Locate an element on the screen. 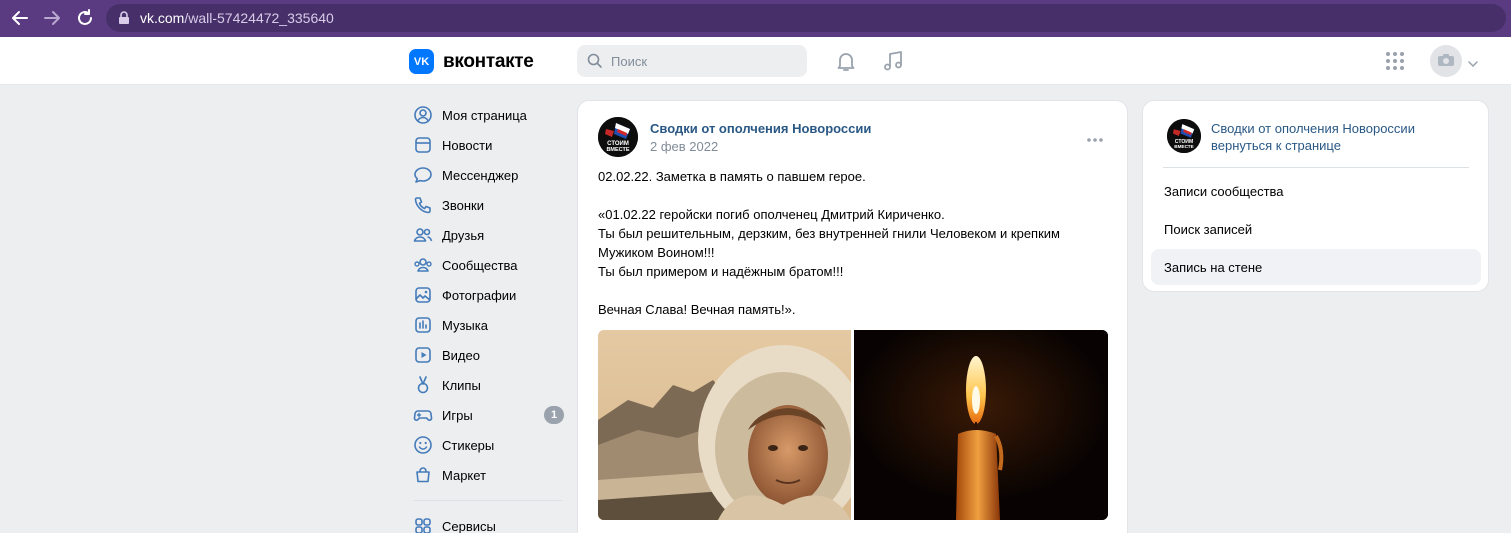 Image resolution: width=1511 pixels, height=533 pixels. search-icon is located at coordinates (595, 62).